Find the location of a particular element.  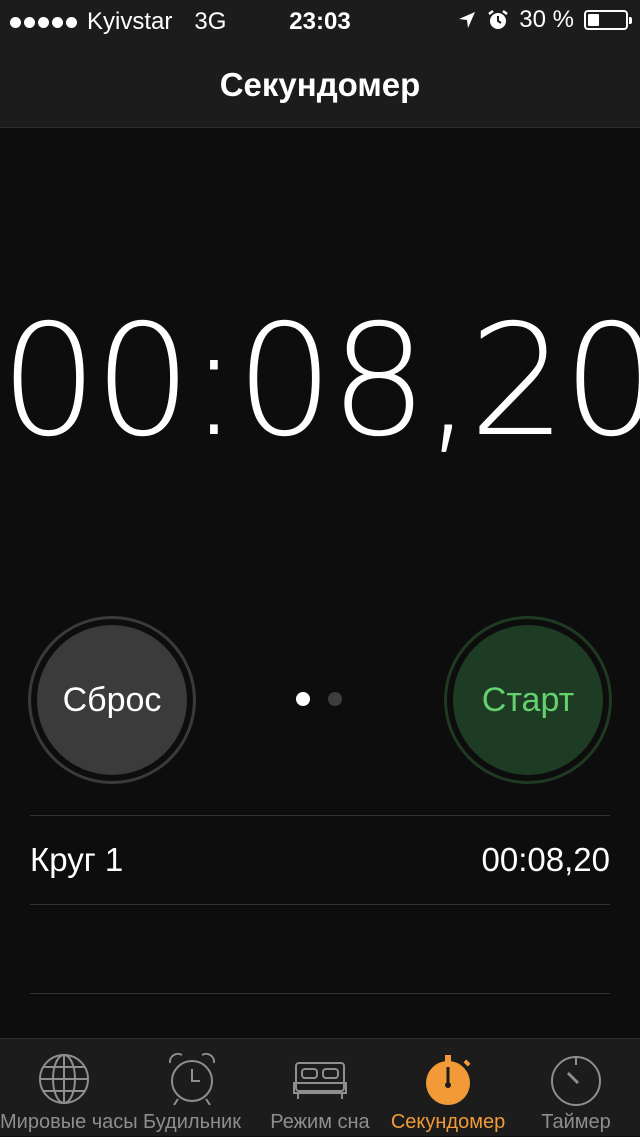

page-title: Секундомер is located at coordinates (320, 84).